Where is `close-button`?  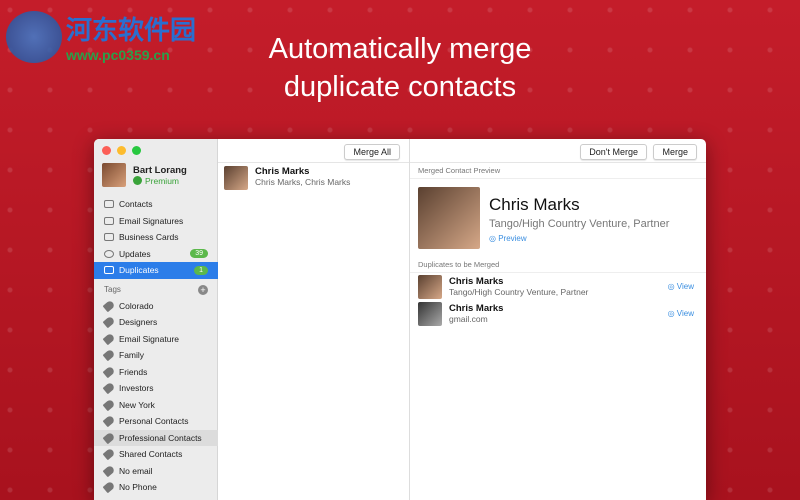
close-button is located at coordinates (106, 150).